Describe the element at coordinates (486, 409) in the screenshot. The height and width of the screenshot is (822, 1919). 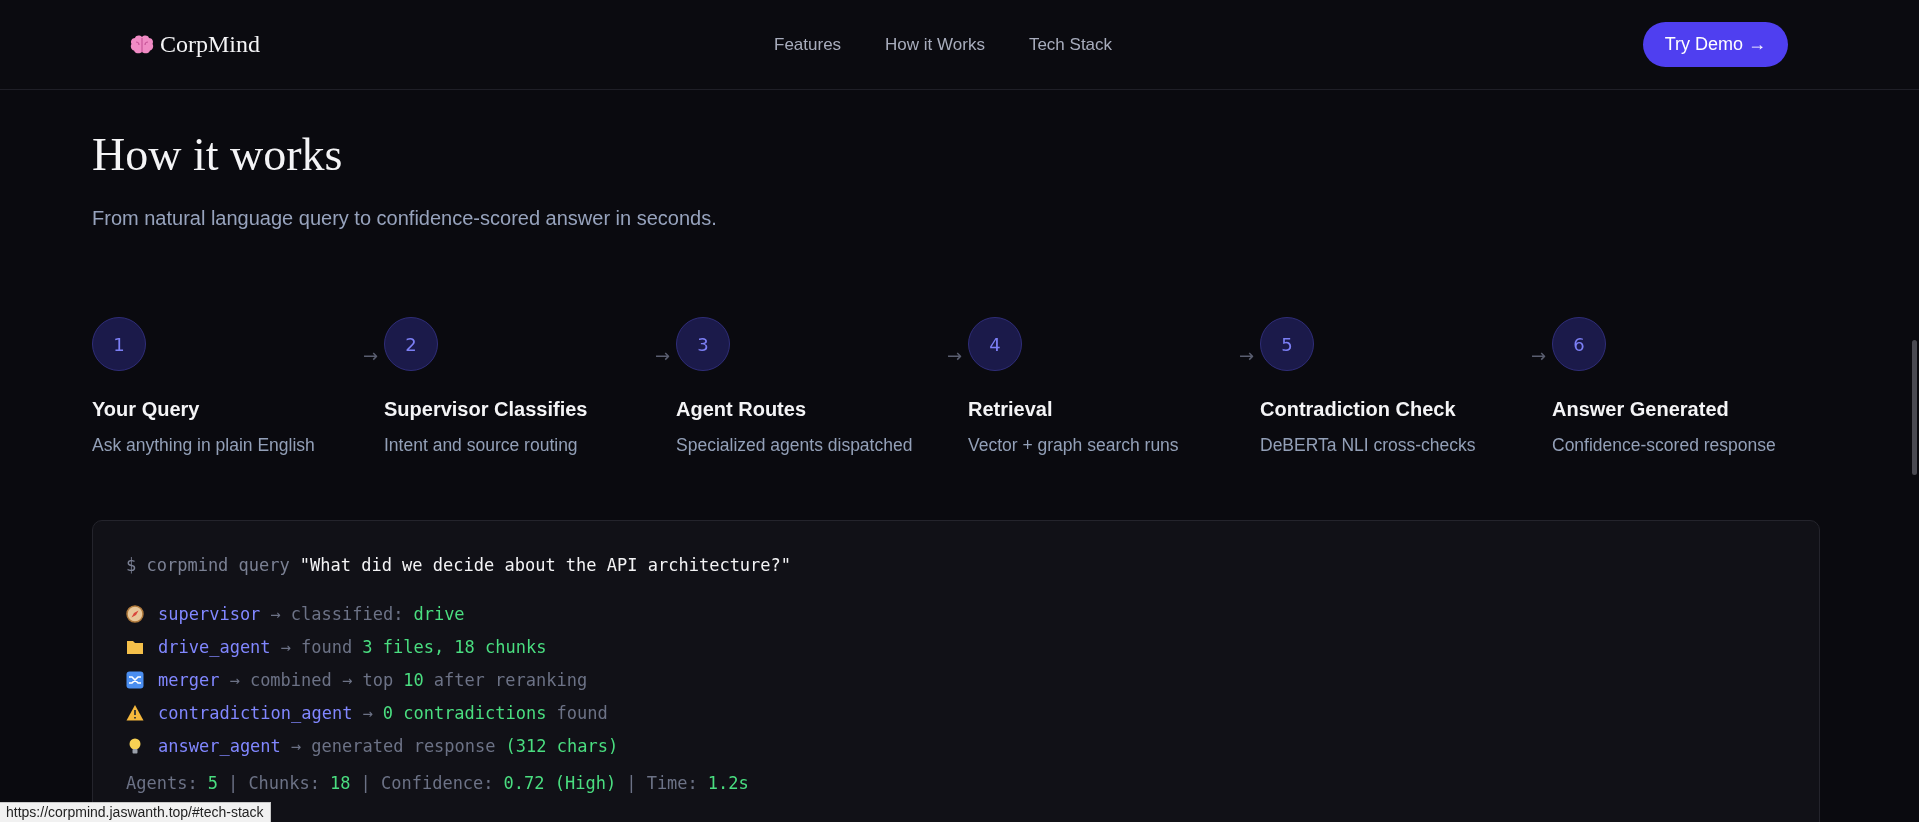
I see `step-title: Supervisor Classifies` at that location.